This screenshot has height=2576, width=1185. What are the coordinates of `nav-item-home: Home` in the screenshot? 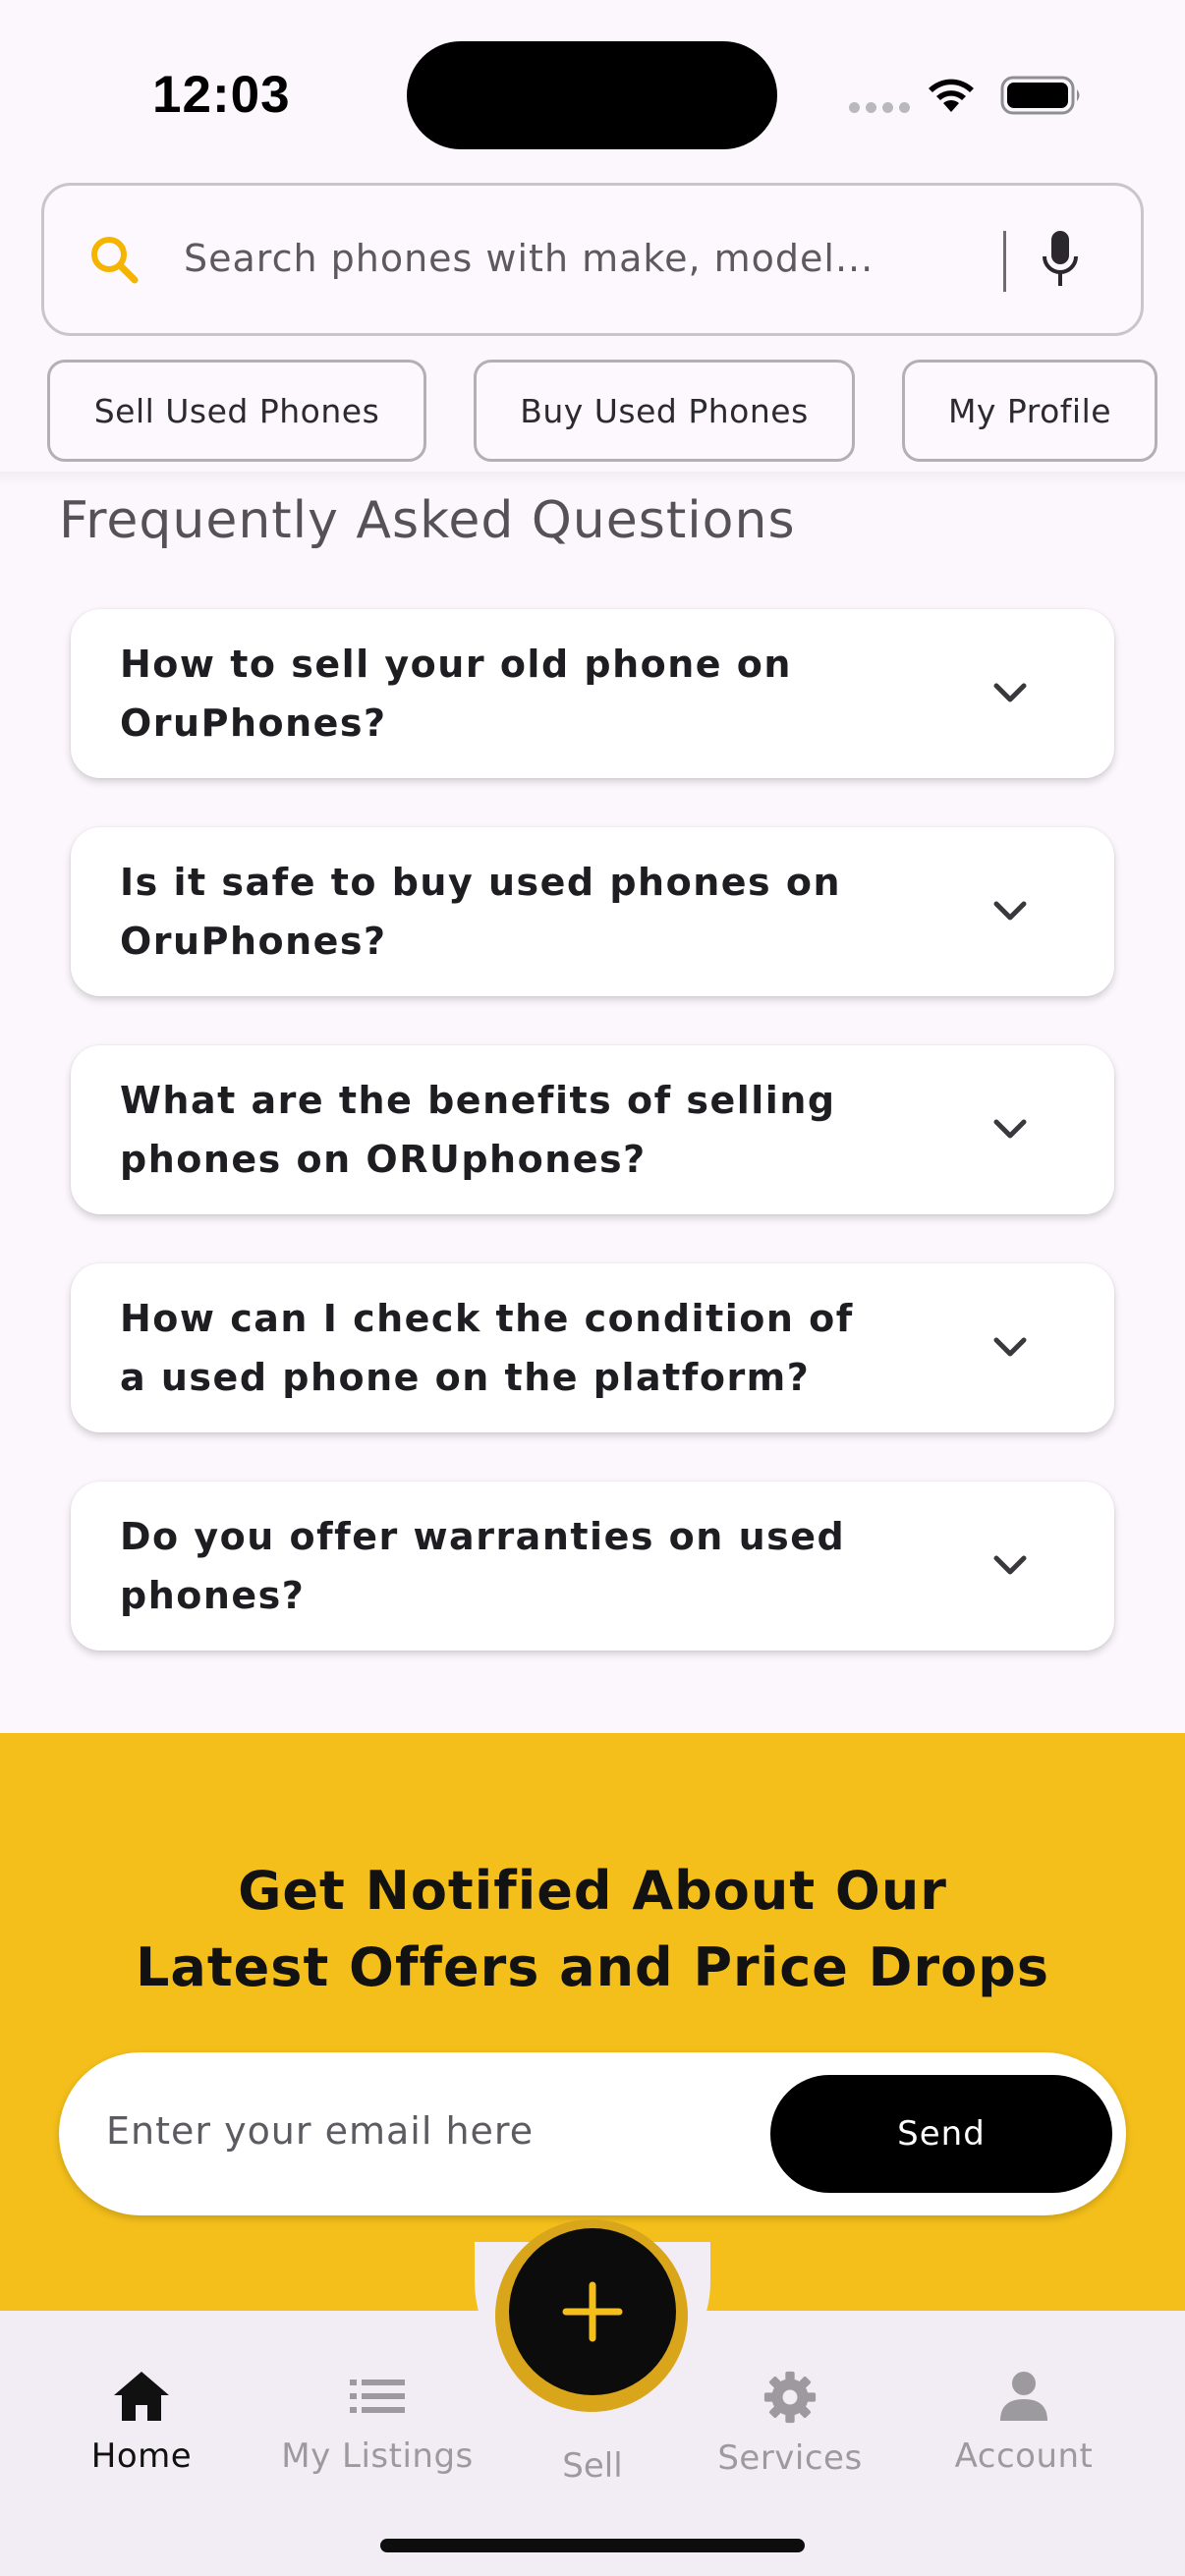 It's located at (141, 2423).